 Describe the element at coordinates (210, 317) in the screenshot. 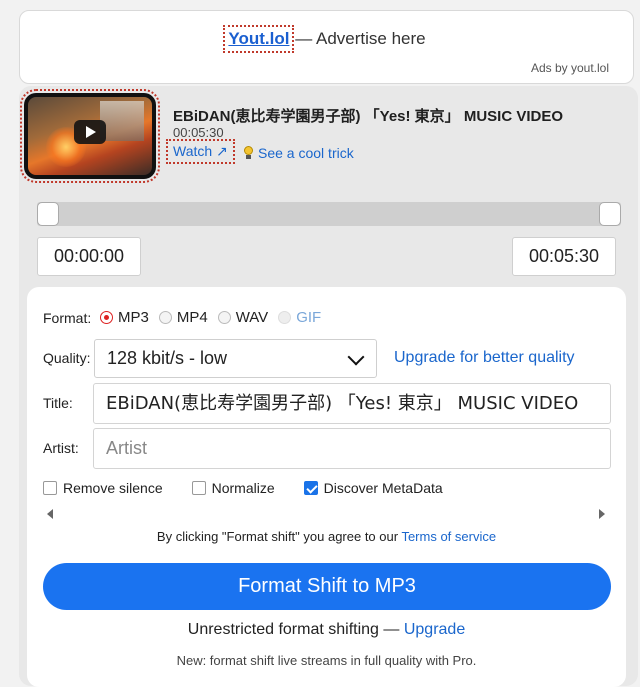

I see `format-radio-group: MP3 MP4 WAV GIF` at that location.